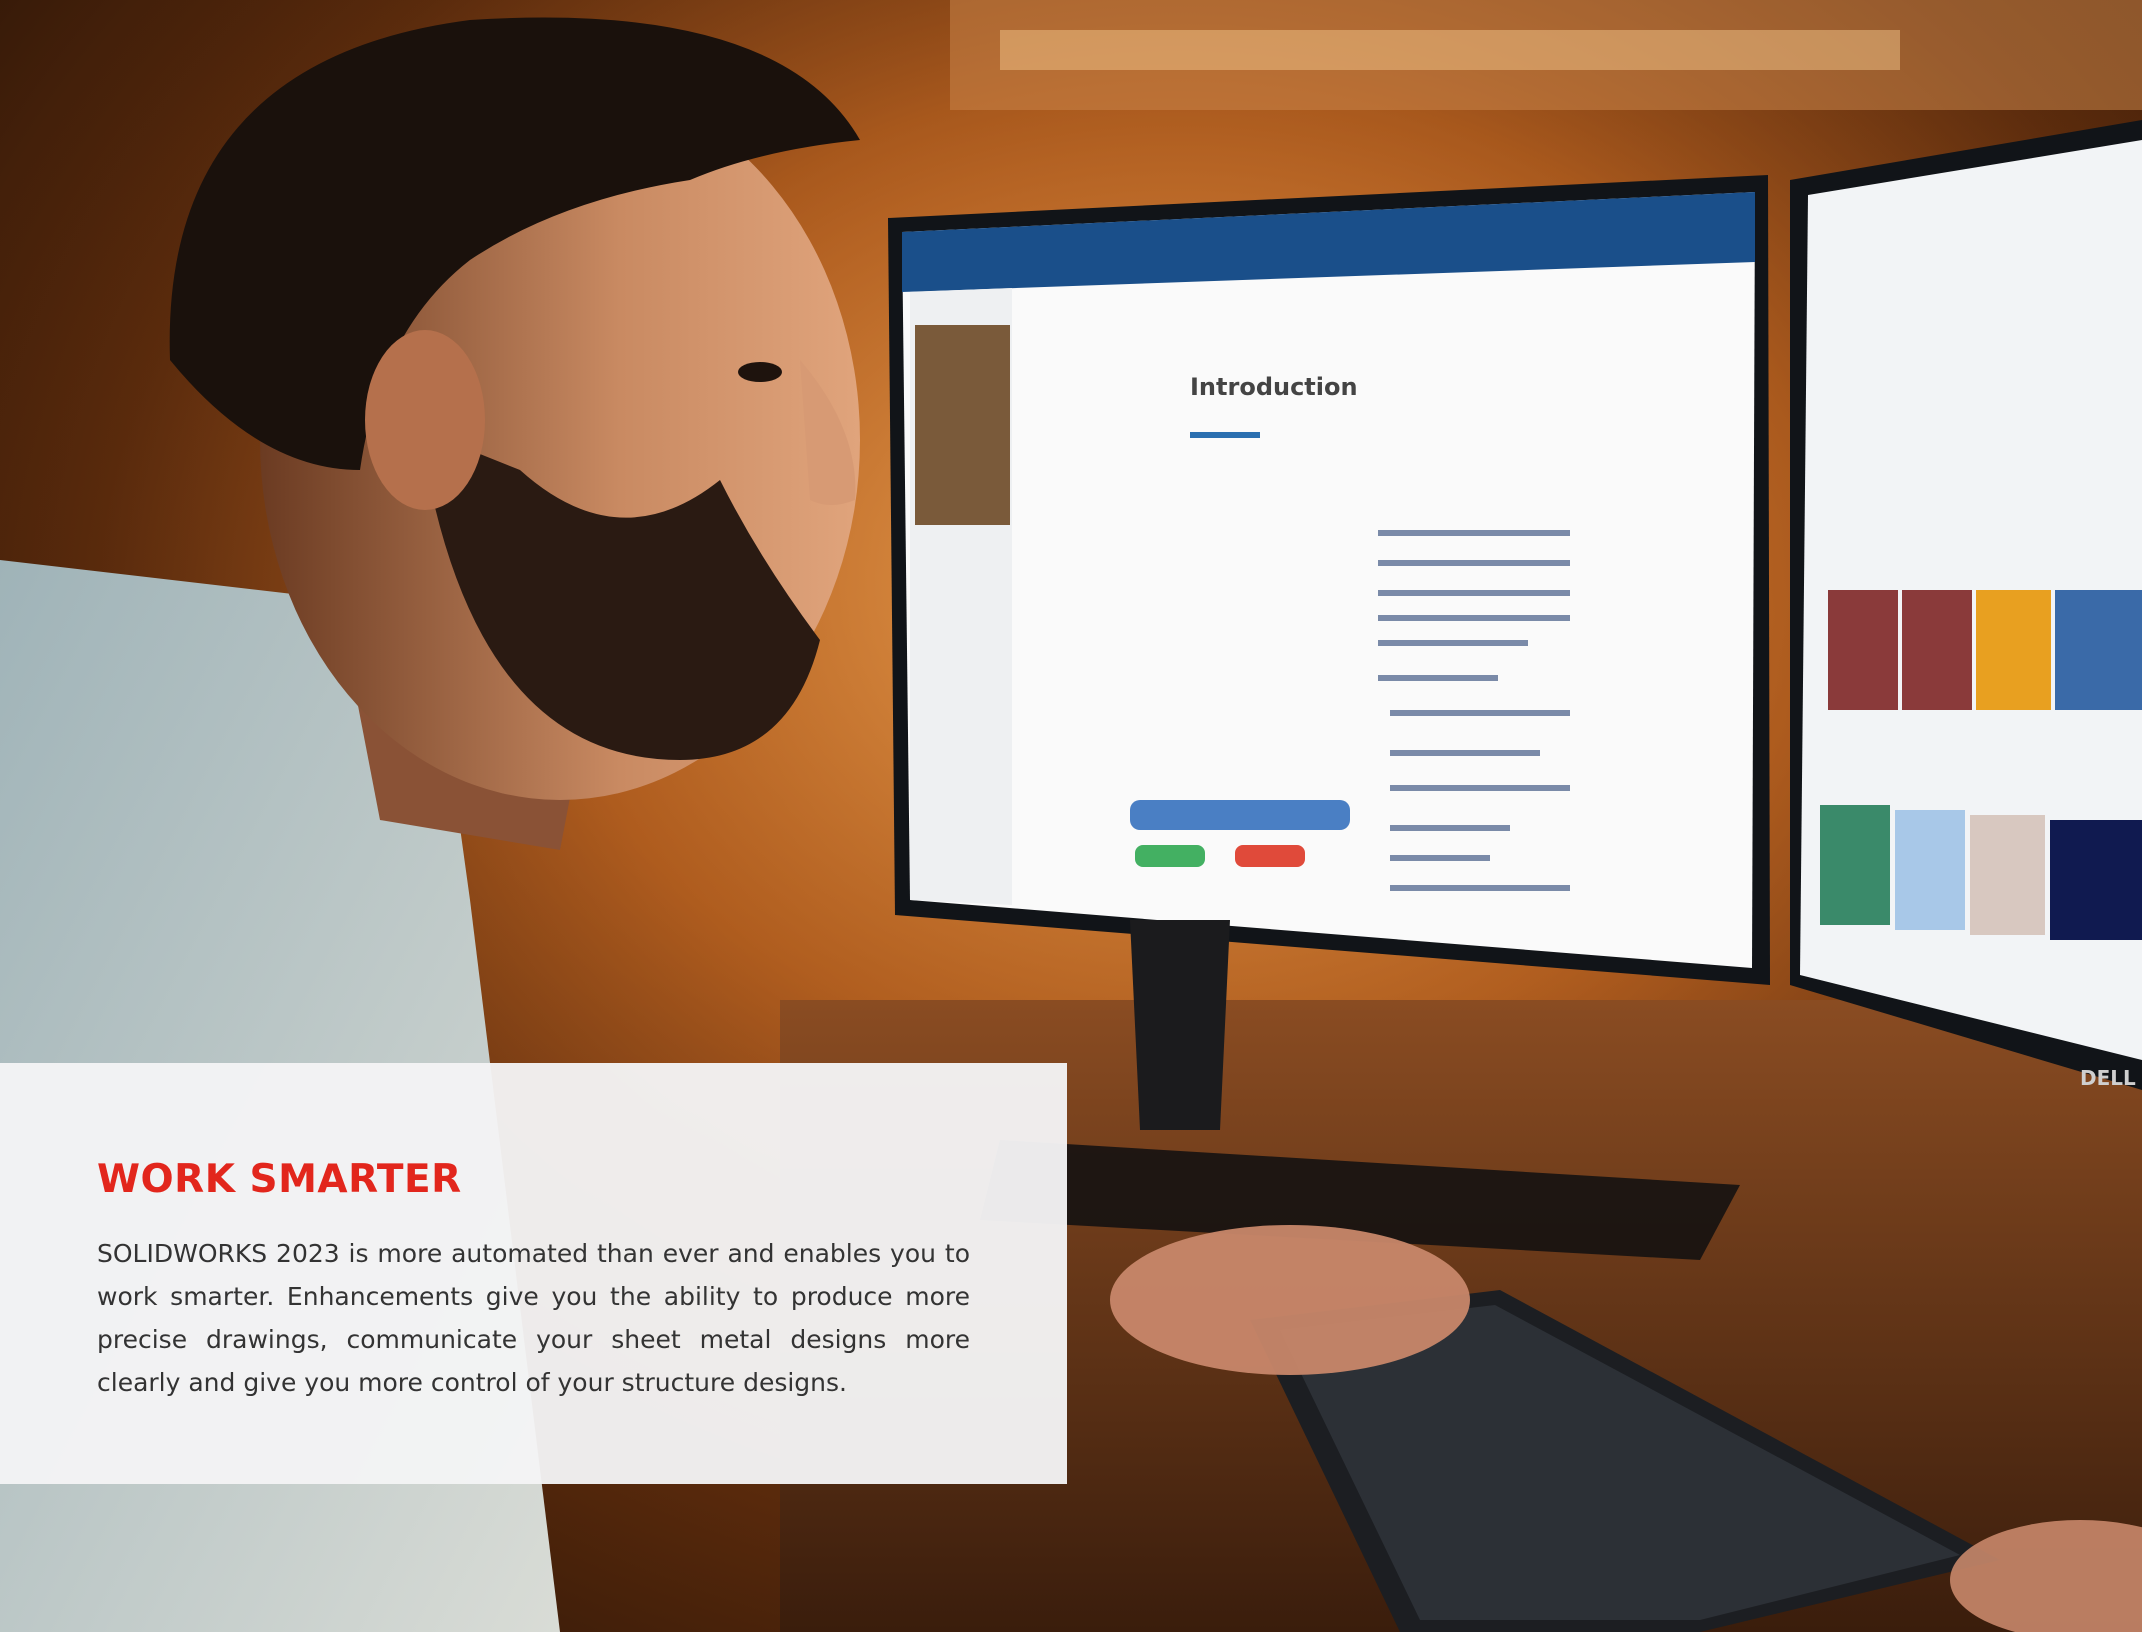  I want to click on monitor-left-title: Introduction, so click(1274, 387).